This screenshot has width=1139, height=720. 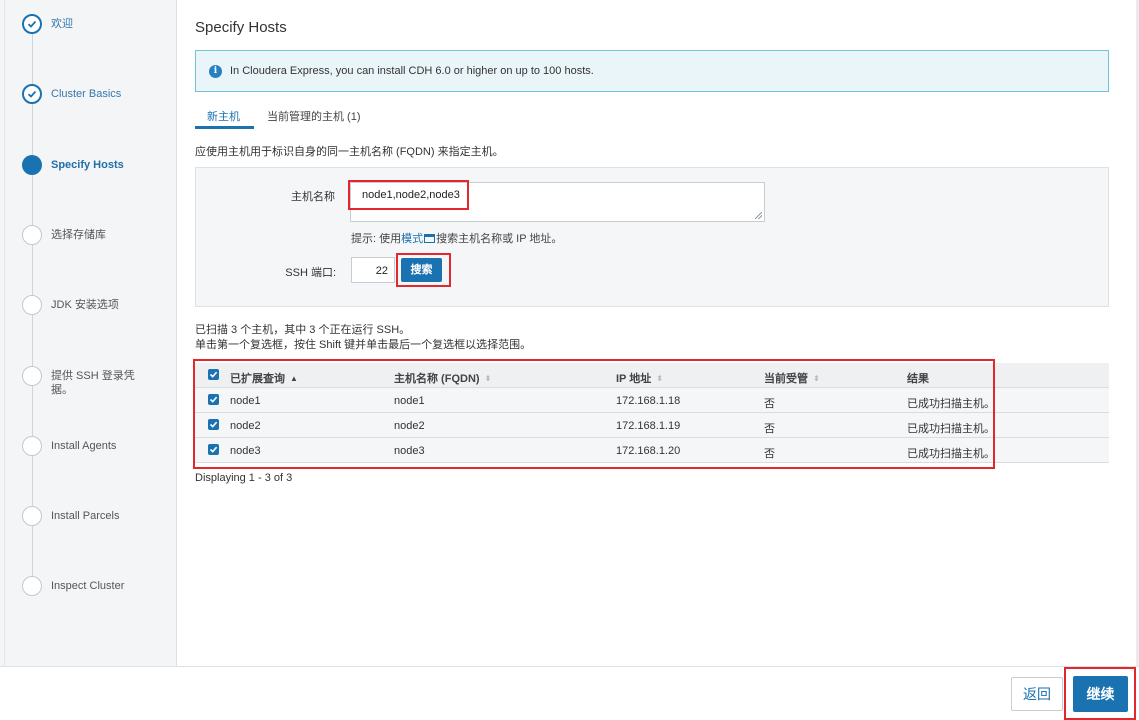 What do you see at coordinates (363, 345) in the screenshot?
I see `scan-line-2: 单击第一个复选框，按住 Shift 键并单击最后一个复选框以选择范围。` at bounding box center [363, 345].